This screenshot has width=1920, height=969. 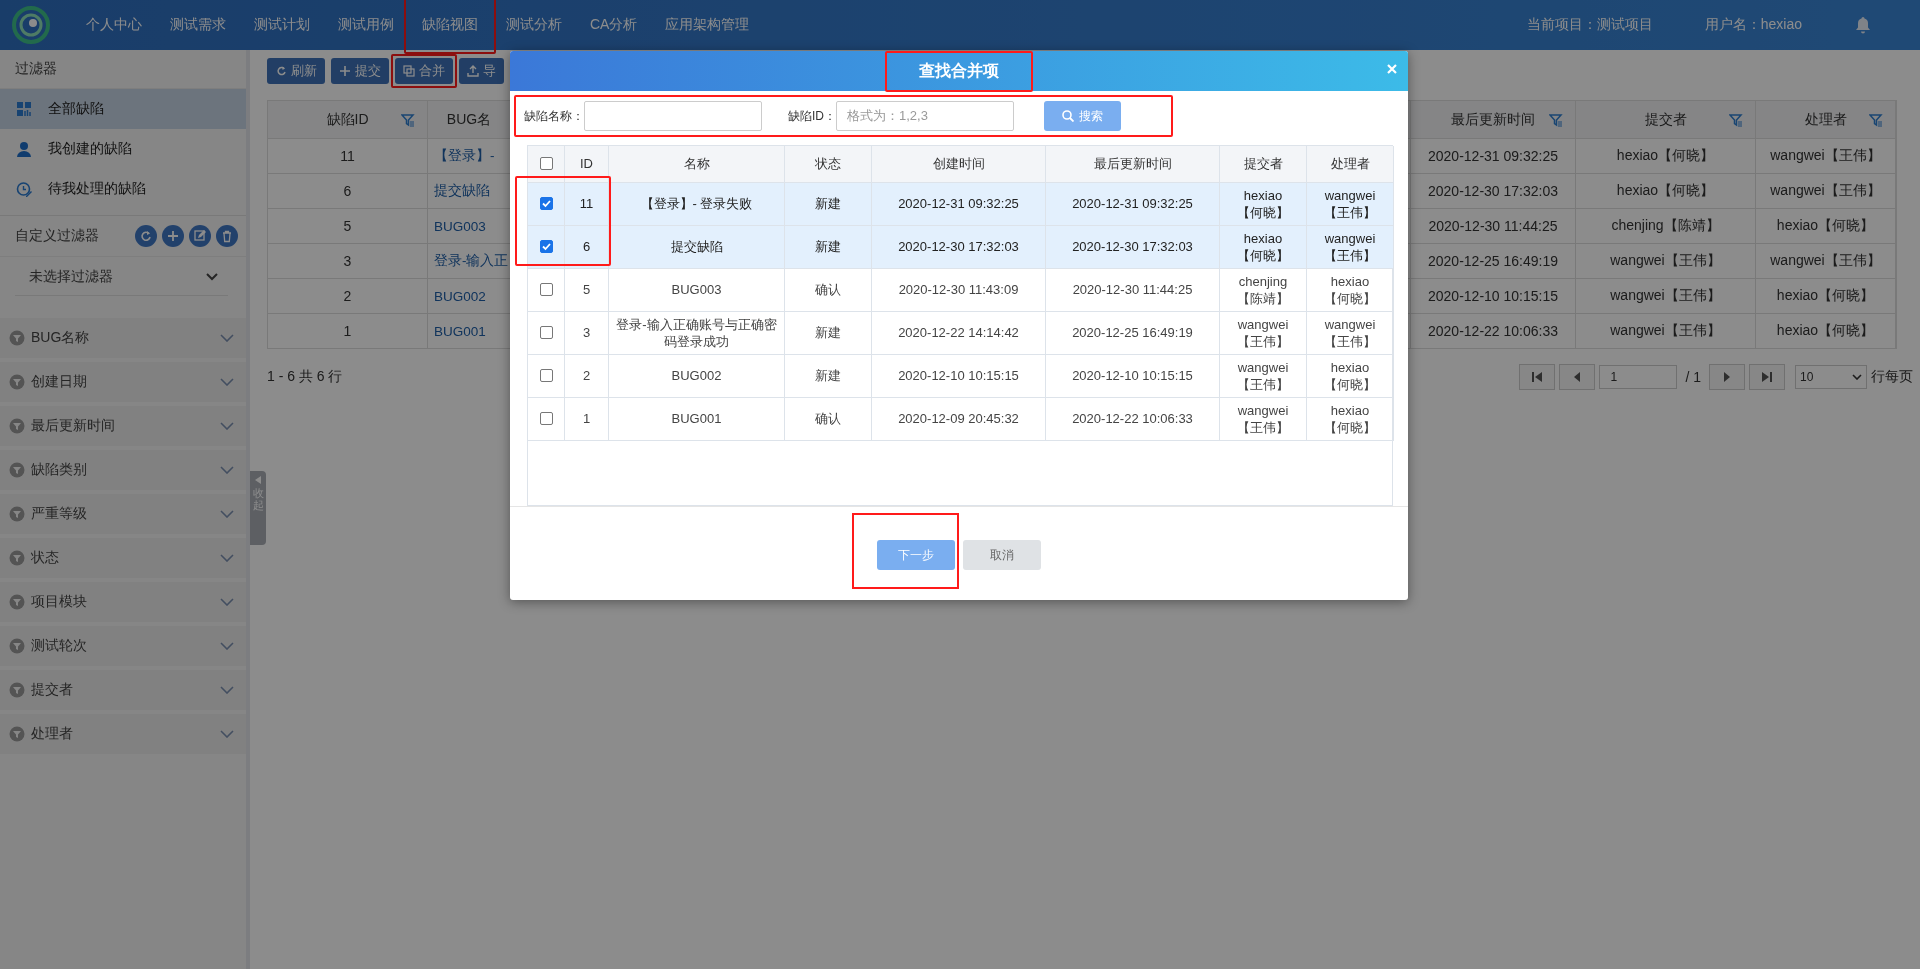 I want to click on table-cell: 【登录】- 登录失败, so click(x=696, y=204).